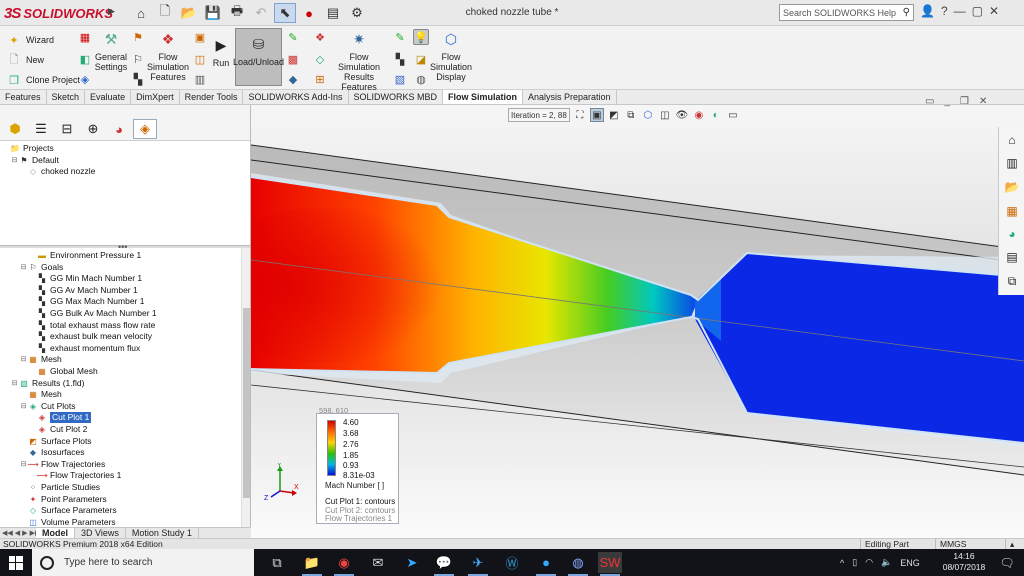 This screenshot has height=576, width=1024. What do you see at coordinates (92, 325) in the screenshot?
I see `tree-node: ▚ total exhaust mass flow rate` at bounding box center [92, 325].